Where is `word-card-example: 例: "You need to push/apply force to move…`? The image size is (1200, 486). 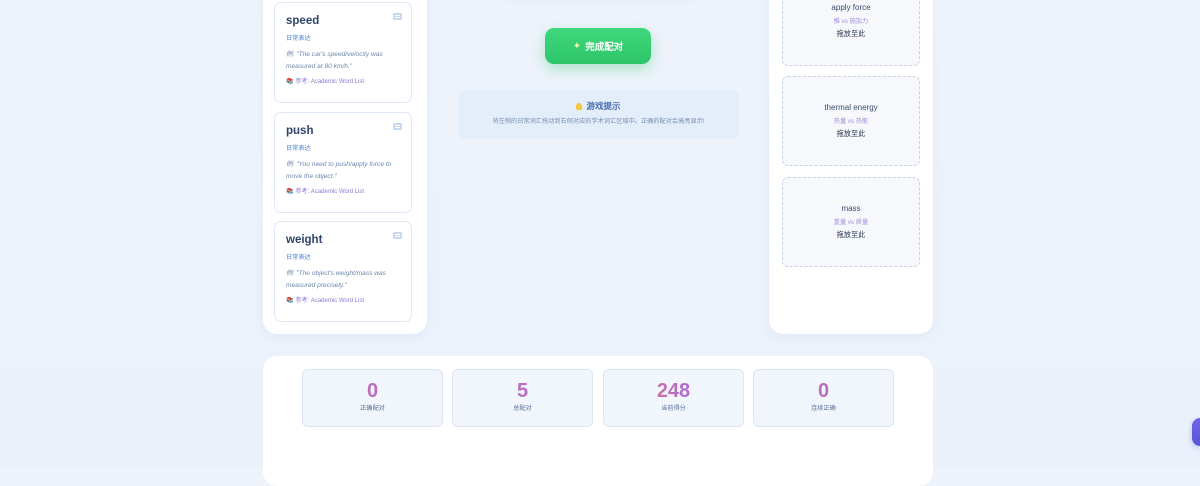 word-card-example: 例: "You need to push/apply force to move… is located at coordinates (339, 170).